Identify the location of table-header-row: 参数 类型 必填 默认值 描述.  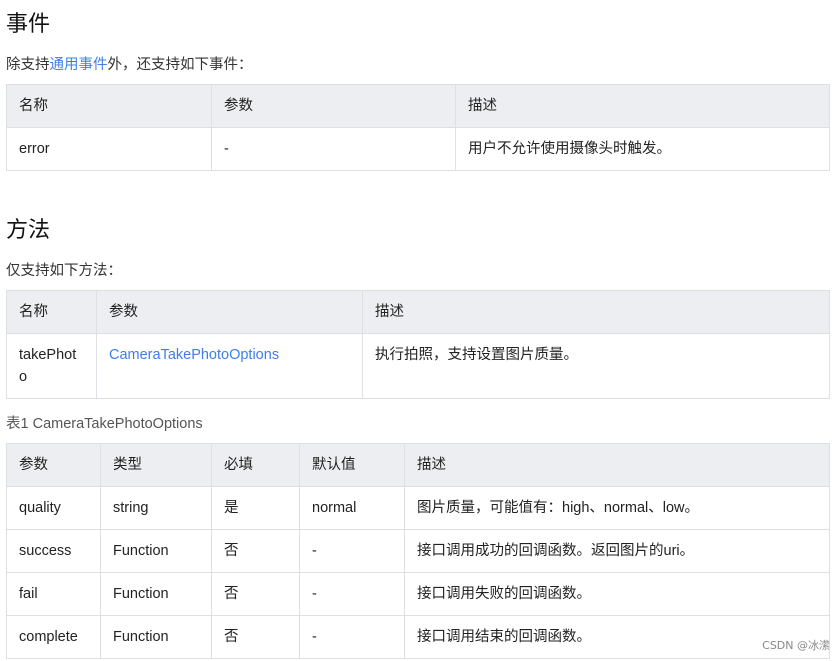
(418, 465).